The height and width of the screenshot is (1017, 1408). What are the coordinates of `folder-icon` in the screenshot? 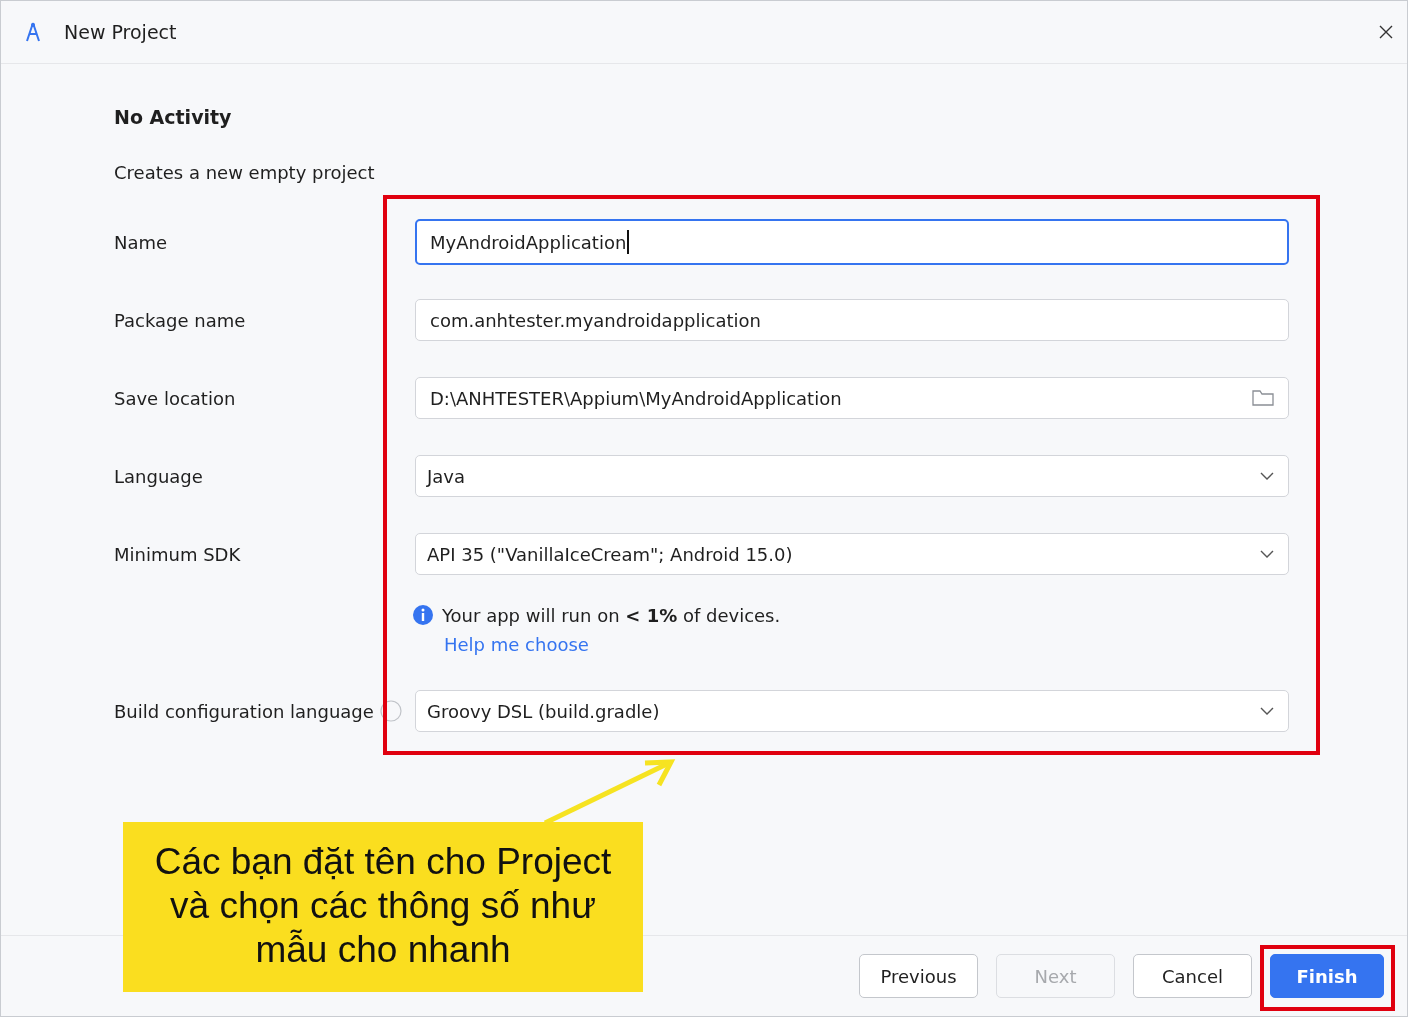 It's located at (1263, 398).